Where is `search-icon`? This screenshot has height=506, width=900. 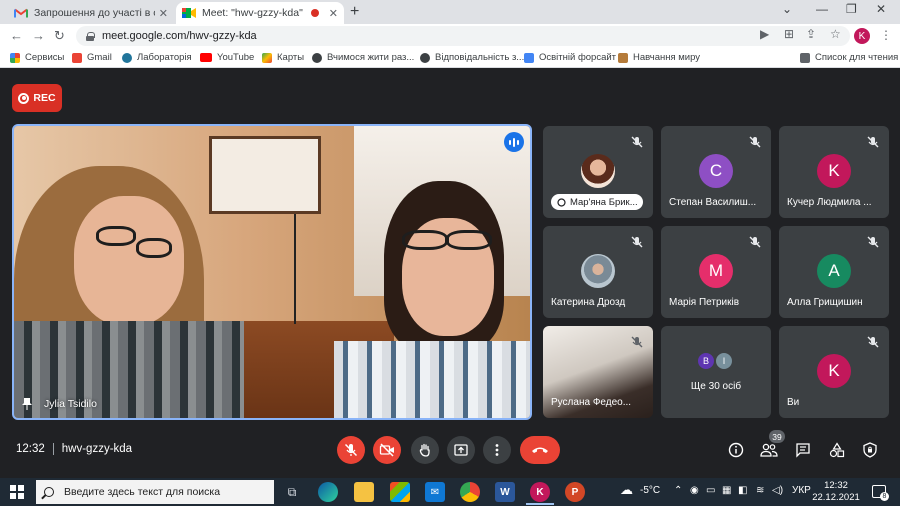
search-icon is located at coordinates (49, 492).